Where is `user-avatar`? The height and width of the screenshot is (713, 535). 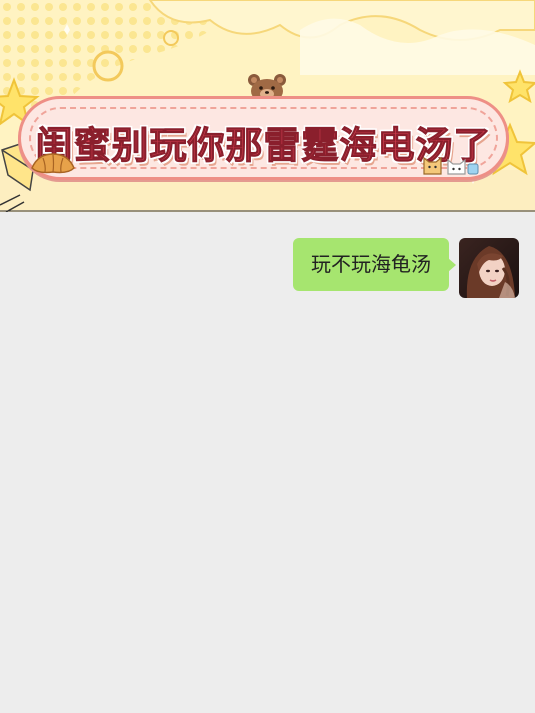
user-avatar is located at coordinates (489, 268).